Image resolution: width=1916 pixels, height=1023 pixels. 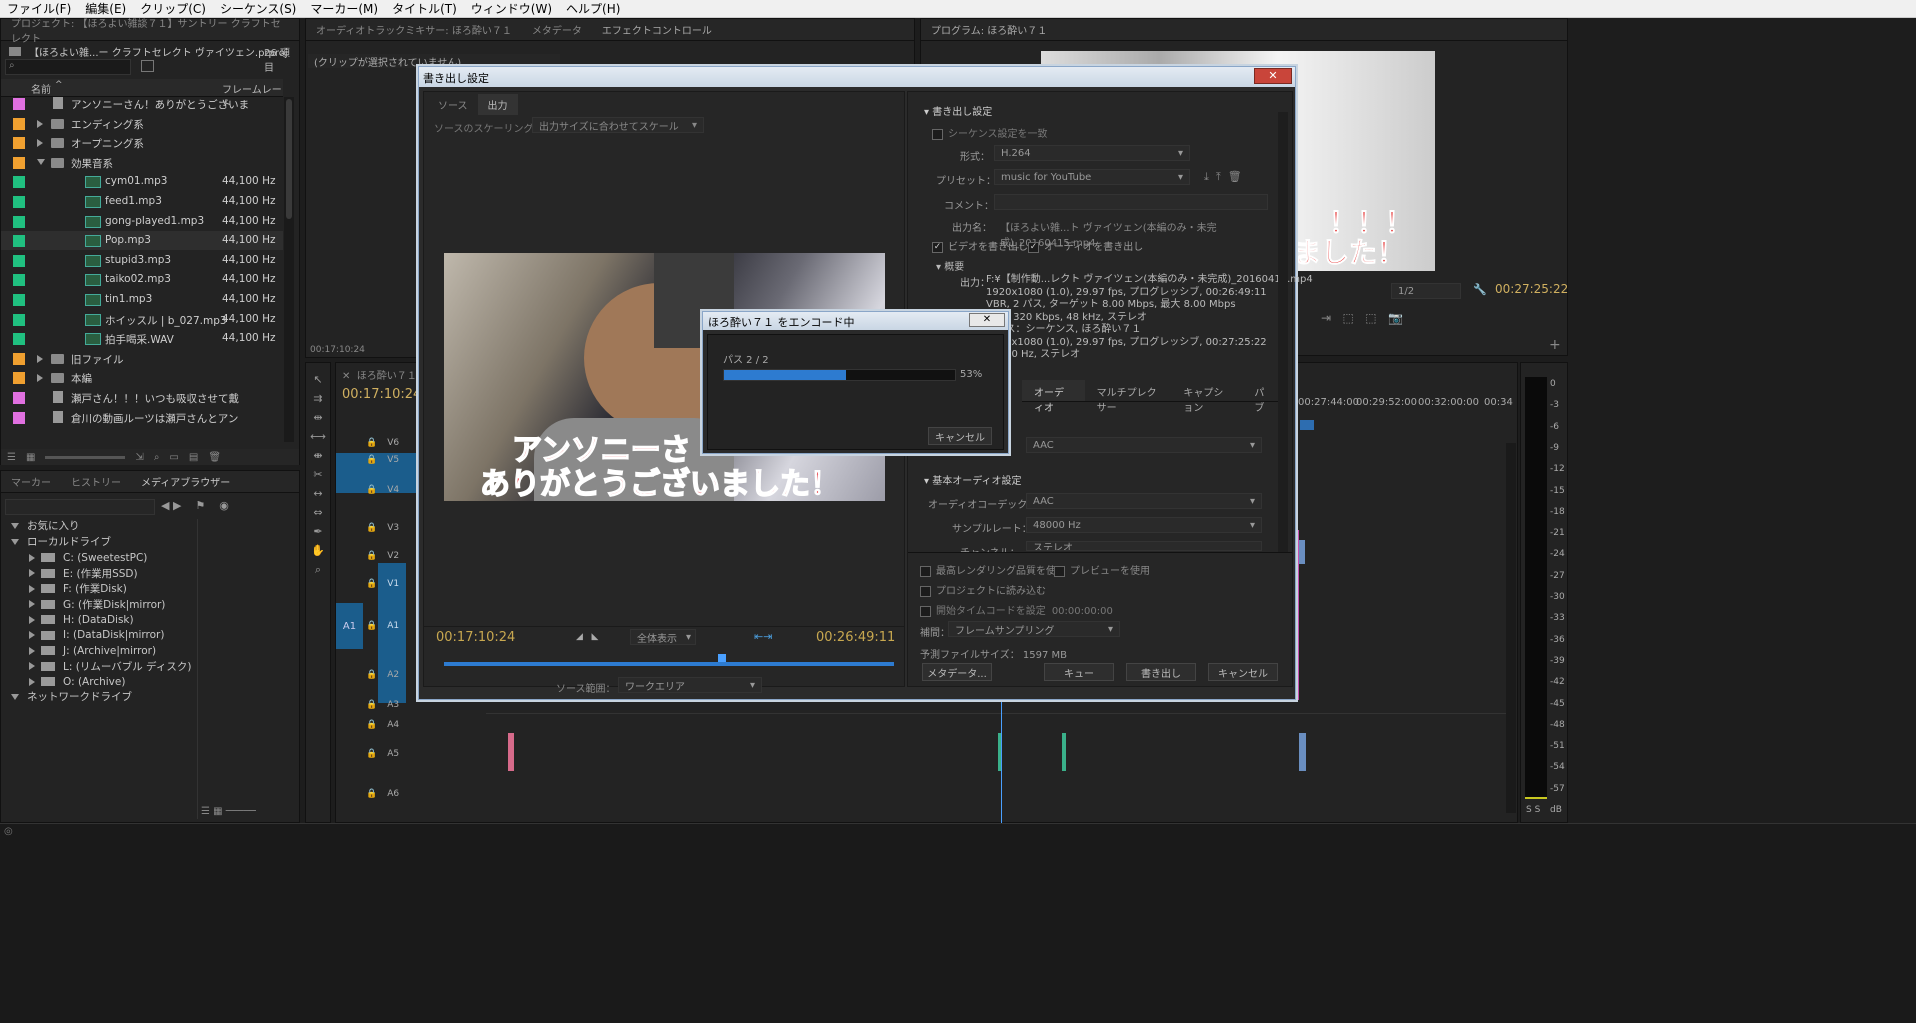 I want to click on encoding-close-button: ✕, so click(x=987, y=320).